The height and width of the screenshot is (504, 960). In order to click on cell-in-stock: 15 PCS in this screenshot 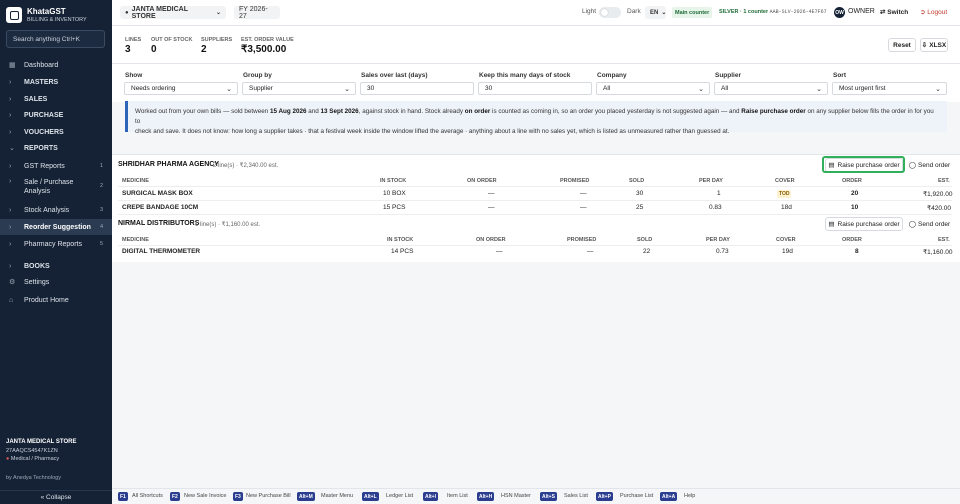, I will do `click(394, 207)`.